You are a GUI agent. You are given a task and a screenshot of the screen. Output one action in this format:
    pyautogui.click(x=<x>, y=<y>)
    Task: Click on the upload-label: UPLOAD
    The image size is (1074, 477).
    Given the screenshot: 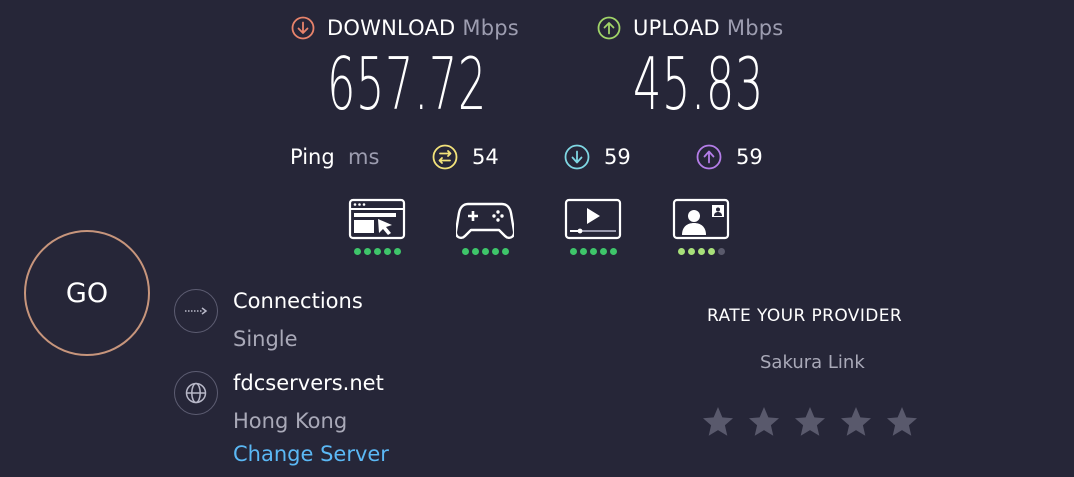 What is the action you would take?
    pyautogui.click(x=676, y=28)
    